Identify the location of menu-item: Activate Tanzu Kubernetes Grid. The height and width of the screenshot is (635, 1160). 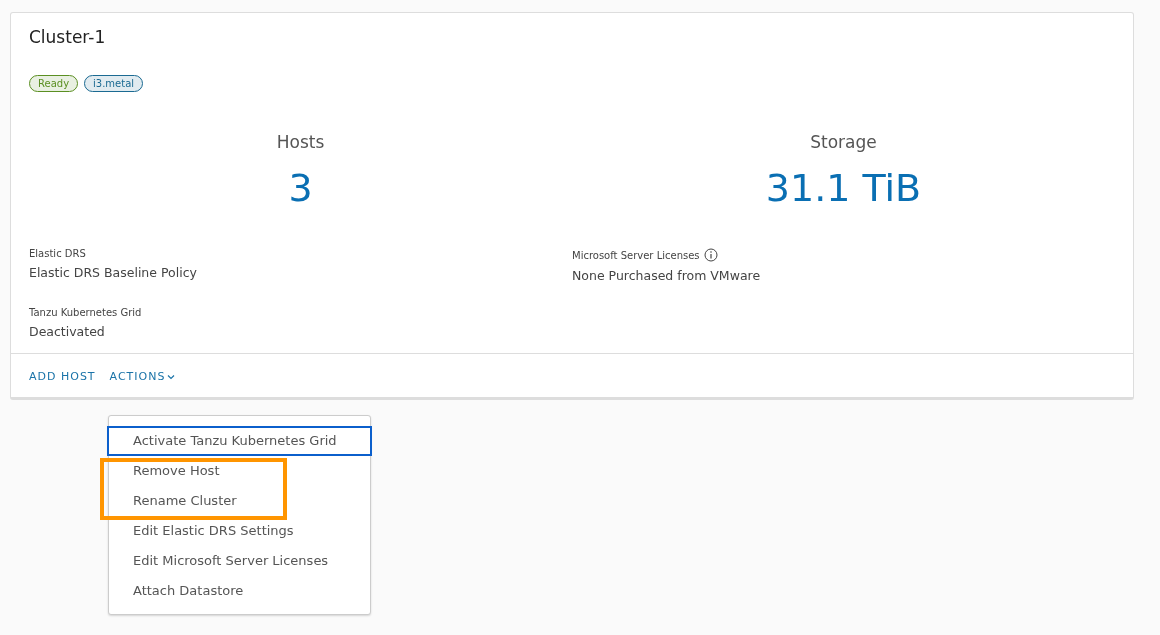
(239, 441).